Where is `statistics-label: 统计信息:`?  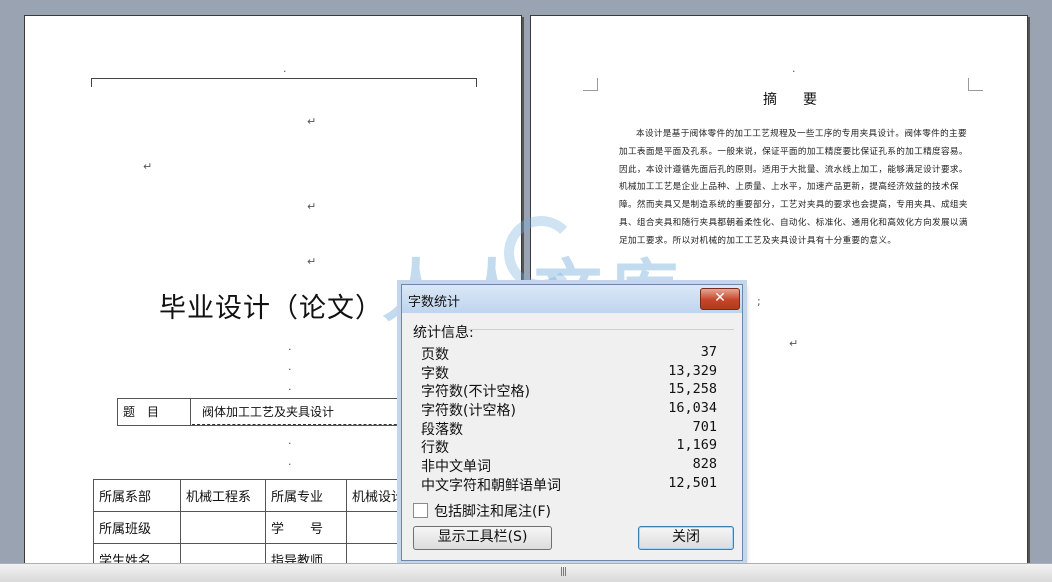 statistics-label: 统计信息: is located at coordinates (443, 333).